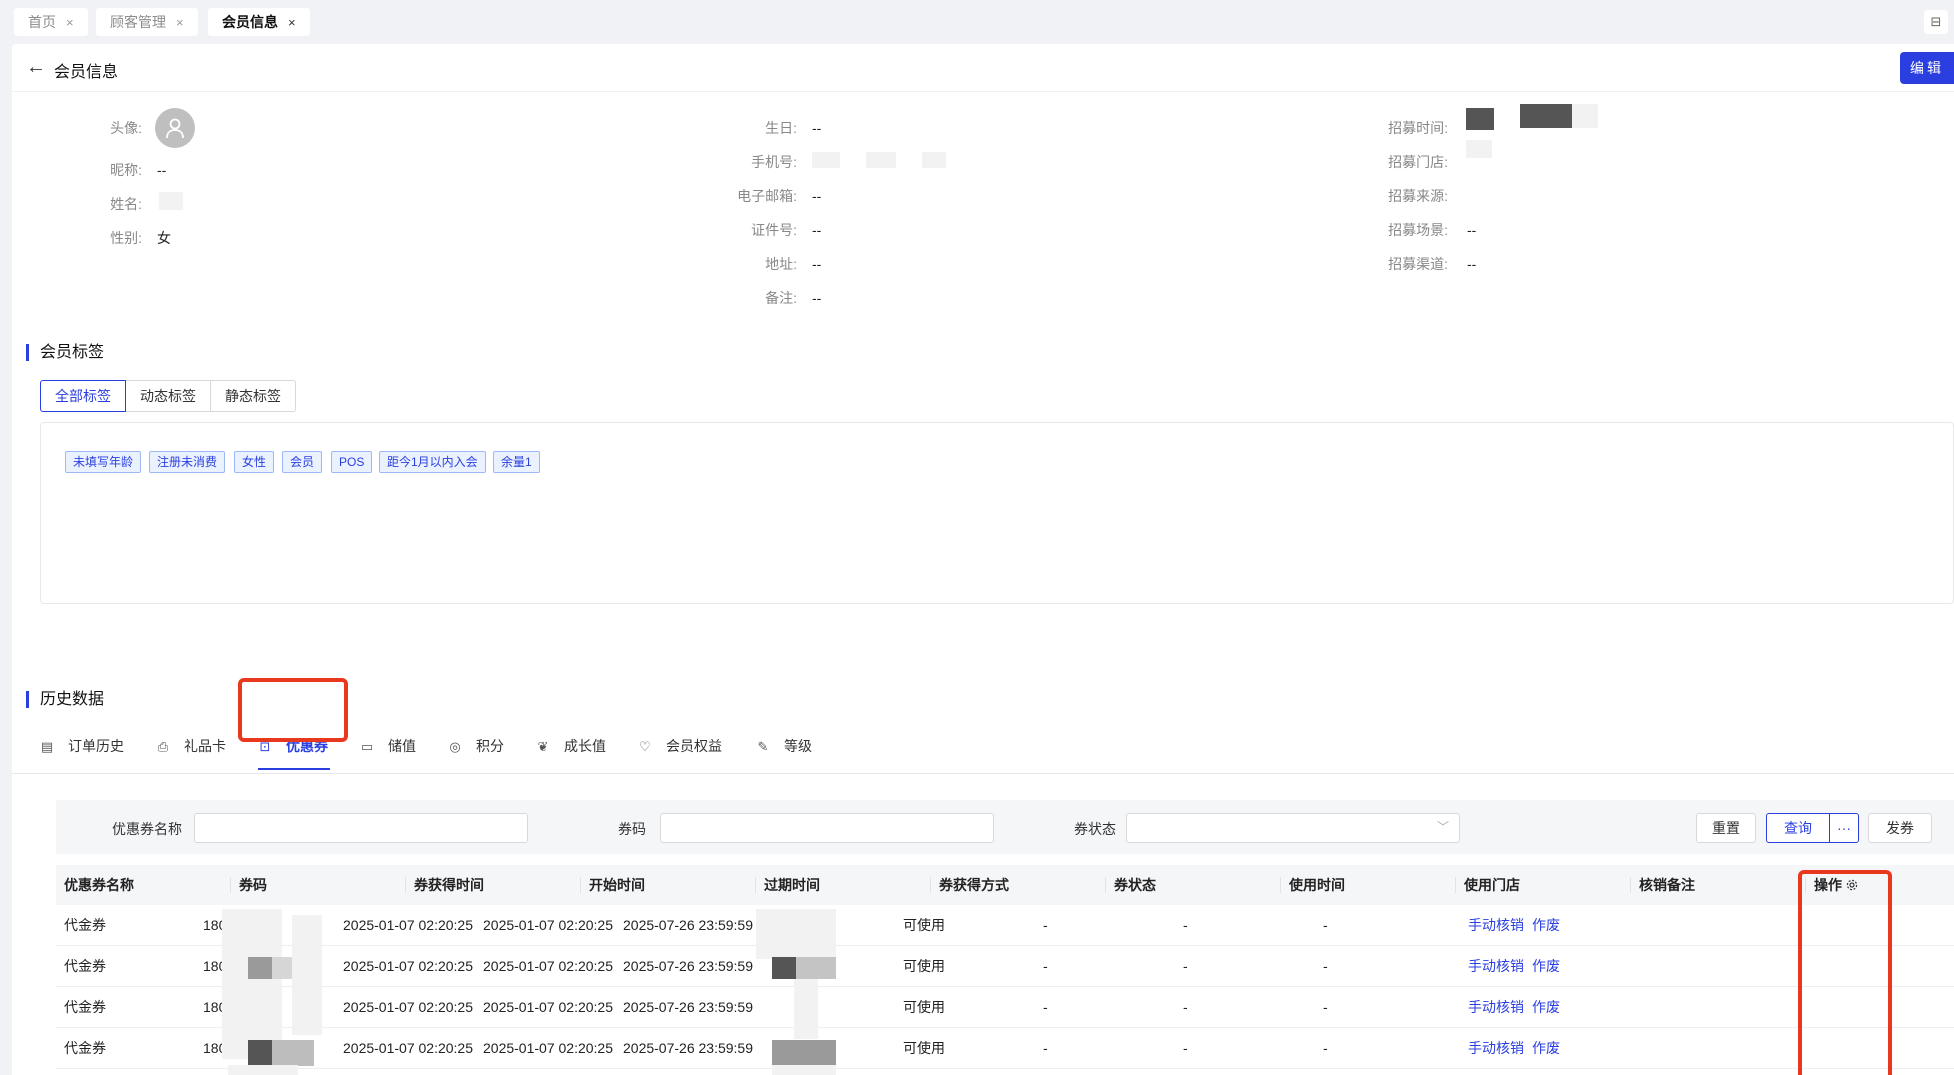 The image size is (1954, 1075). What do you see at coordinates (680, 752) in the screenshot?
I see `tab-member-benefits: ♡ 会员权益` at bounding box center [680, 752].